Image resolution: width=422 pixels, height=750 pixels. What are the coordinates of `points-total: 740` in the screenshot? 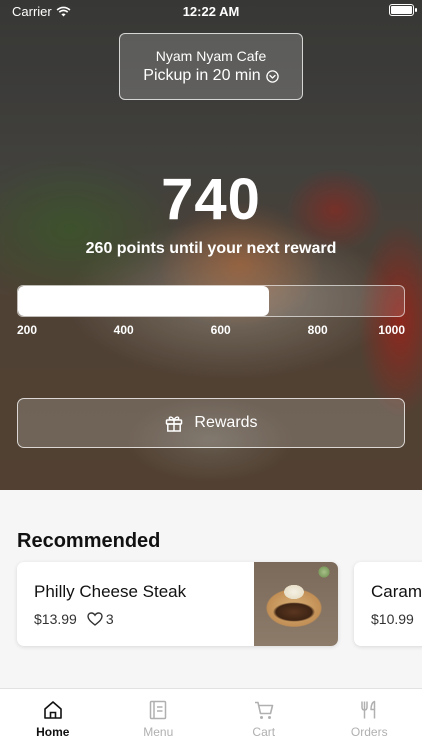 It's located at (211, 199).